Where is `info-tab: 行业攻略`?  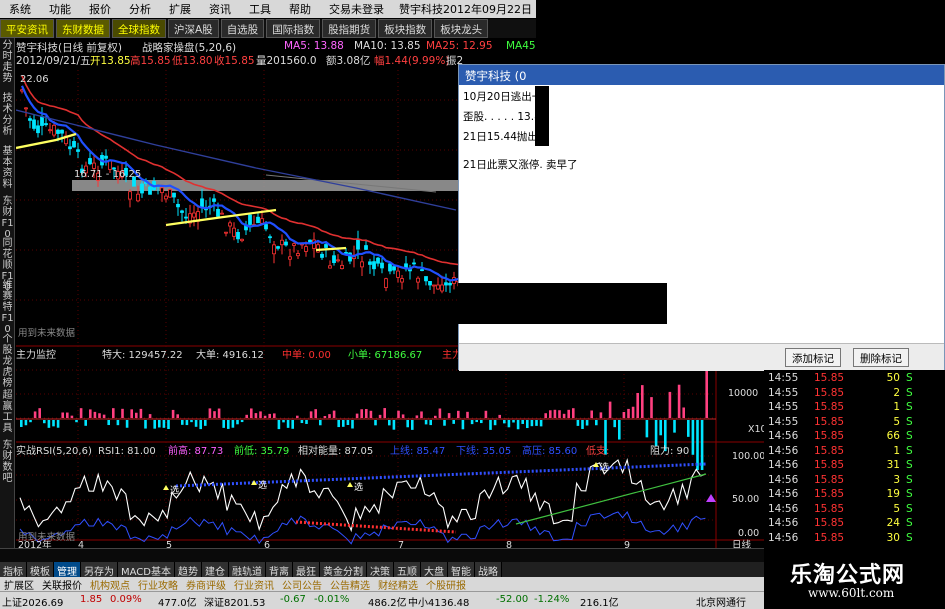 info-tab: 行业攻略 is located at coordinates (158, 584).